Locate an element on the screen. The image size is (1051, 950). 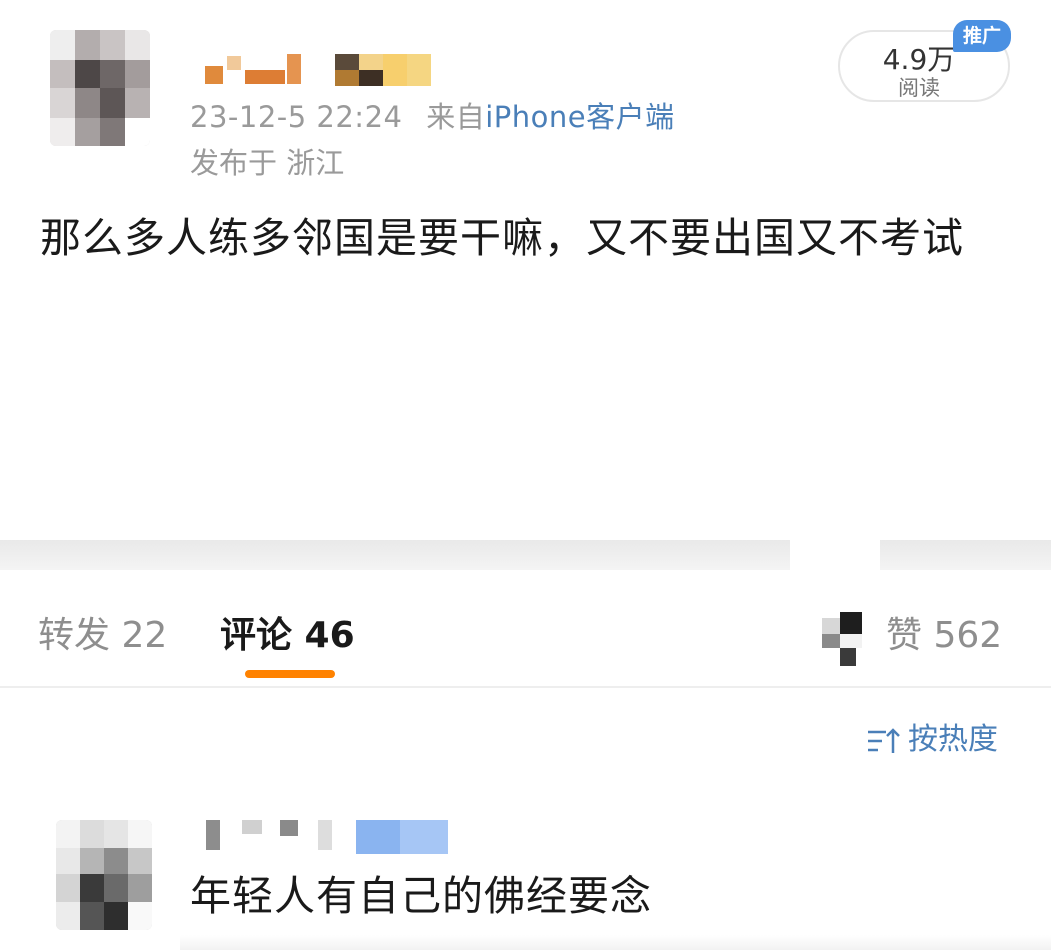
next-item-edge is located at coordinates (615, 942).